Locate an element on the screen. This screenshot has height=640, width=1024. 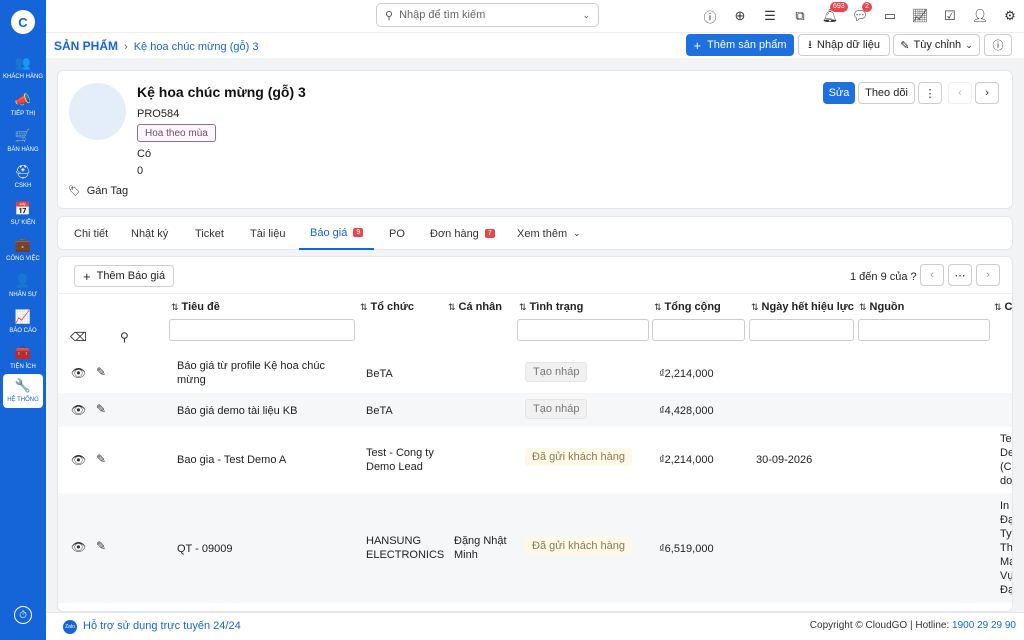
clock-icon: ⏱ is located at coordinates (23, 615).